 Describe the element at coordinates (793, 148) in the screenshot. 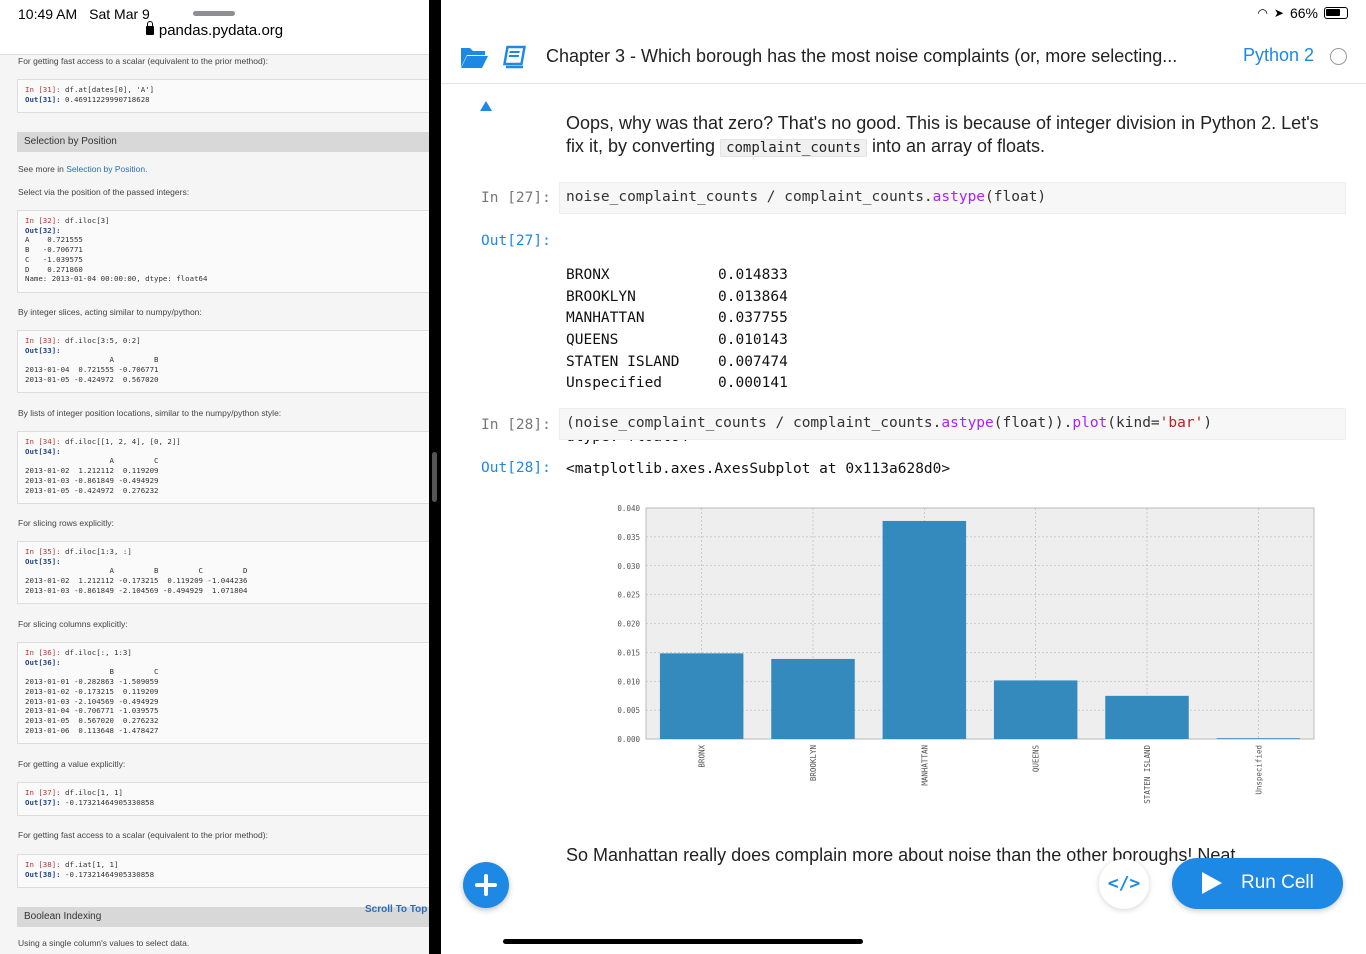

I see `inline-code: complaint_counts` at that location.